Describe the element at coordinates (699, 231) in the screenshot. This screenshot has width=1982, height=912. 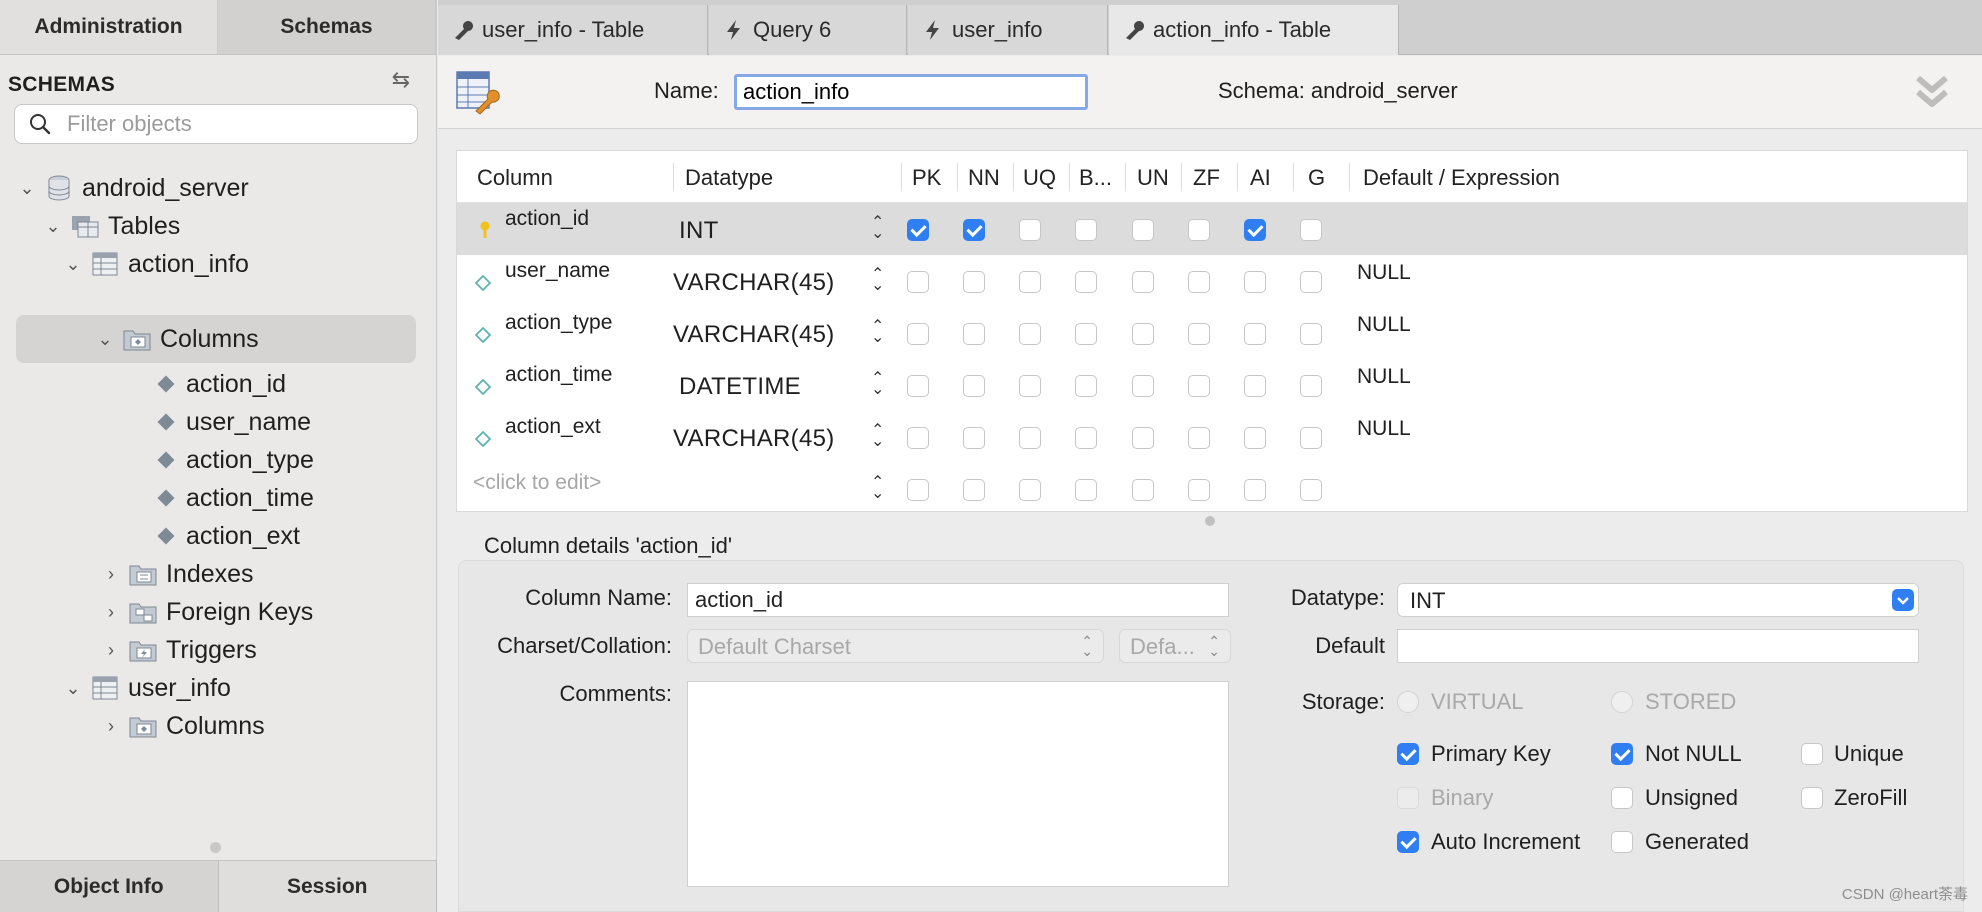
I see `datatype-cell: INT` at that location.